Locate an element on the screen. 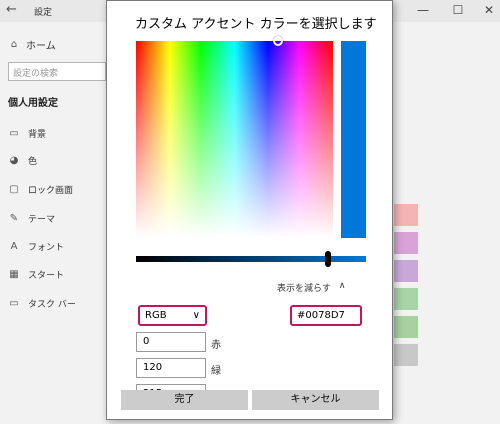 The image size is (500, 424). green-input: 120 is located at coordinates (171, 368).